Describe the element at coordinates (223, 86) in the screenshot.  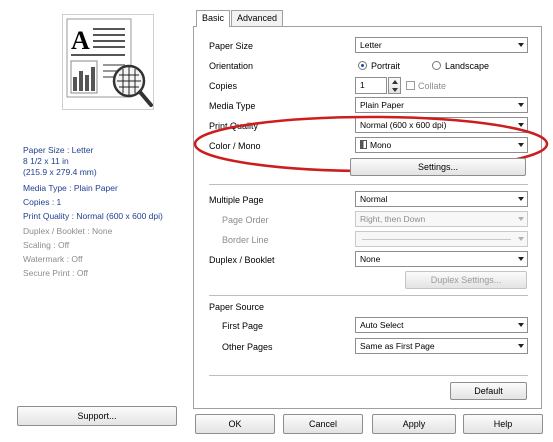
I see `copies-label: Copies` at that location.